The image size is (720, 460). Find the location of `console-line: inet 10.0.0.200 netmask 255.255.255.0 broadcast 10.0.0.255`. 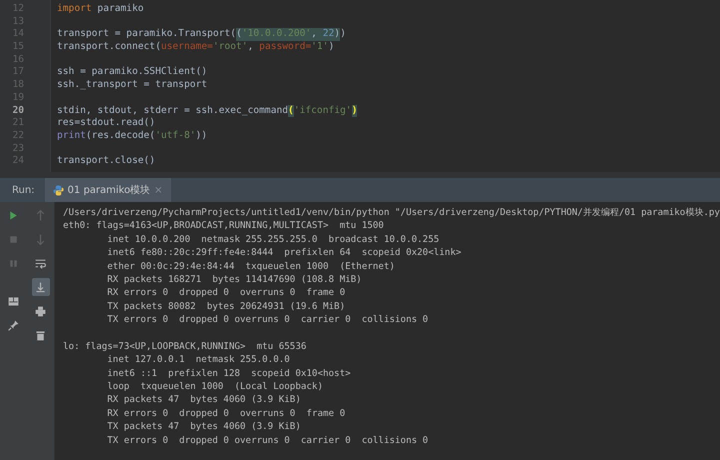

console-line: inet 10.0.0.200 netmask 255.255.255.0 broadcast 10.0.0.255 is located at coordinates (273, 239).